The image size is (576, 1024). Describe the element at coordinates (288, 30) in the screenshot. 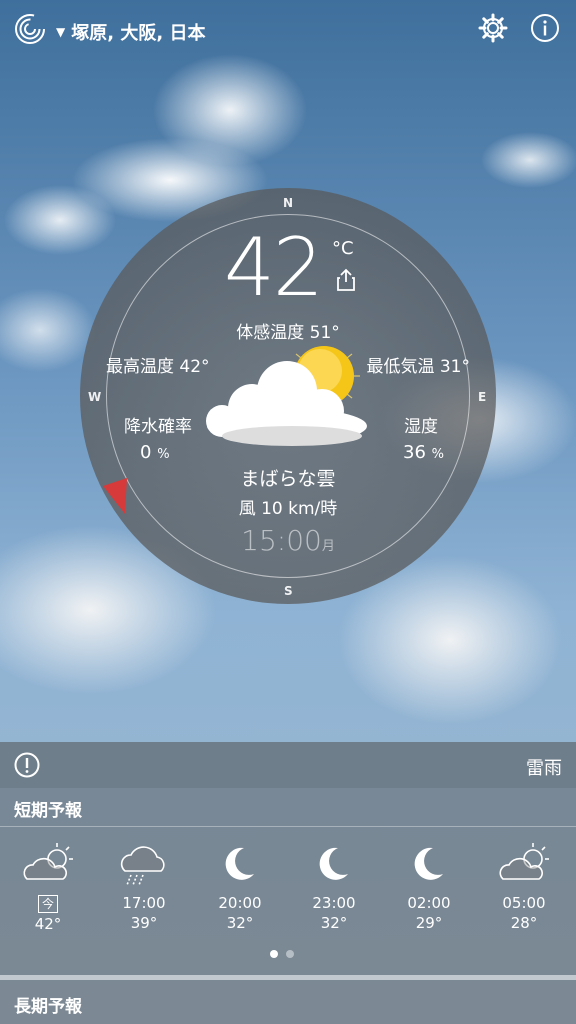

I see `top-bar: ▼ 塚原, 大阪, 日本` at that location.